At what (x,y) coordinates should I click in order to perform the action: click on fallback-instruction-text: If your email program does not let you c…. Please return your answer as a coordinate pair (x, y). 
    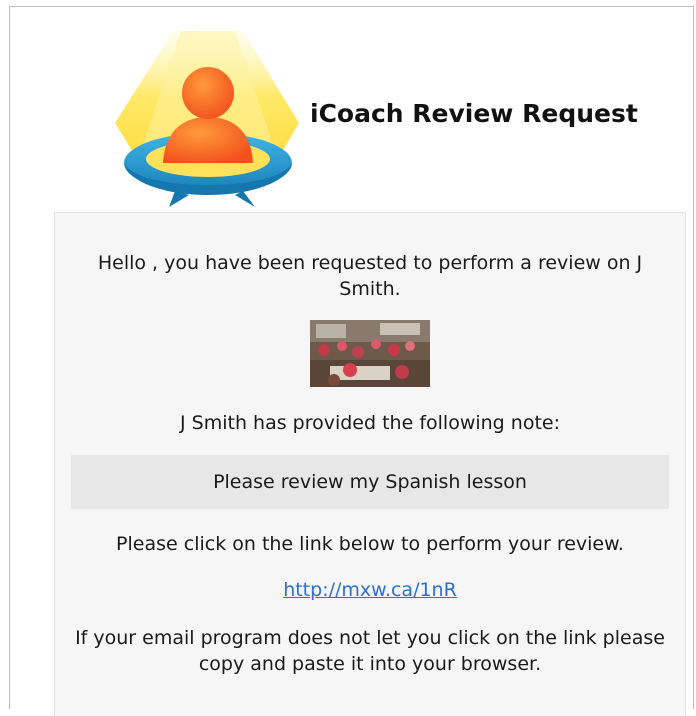
    Looking at the image, I should click on (370, 651).